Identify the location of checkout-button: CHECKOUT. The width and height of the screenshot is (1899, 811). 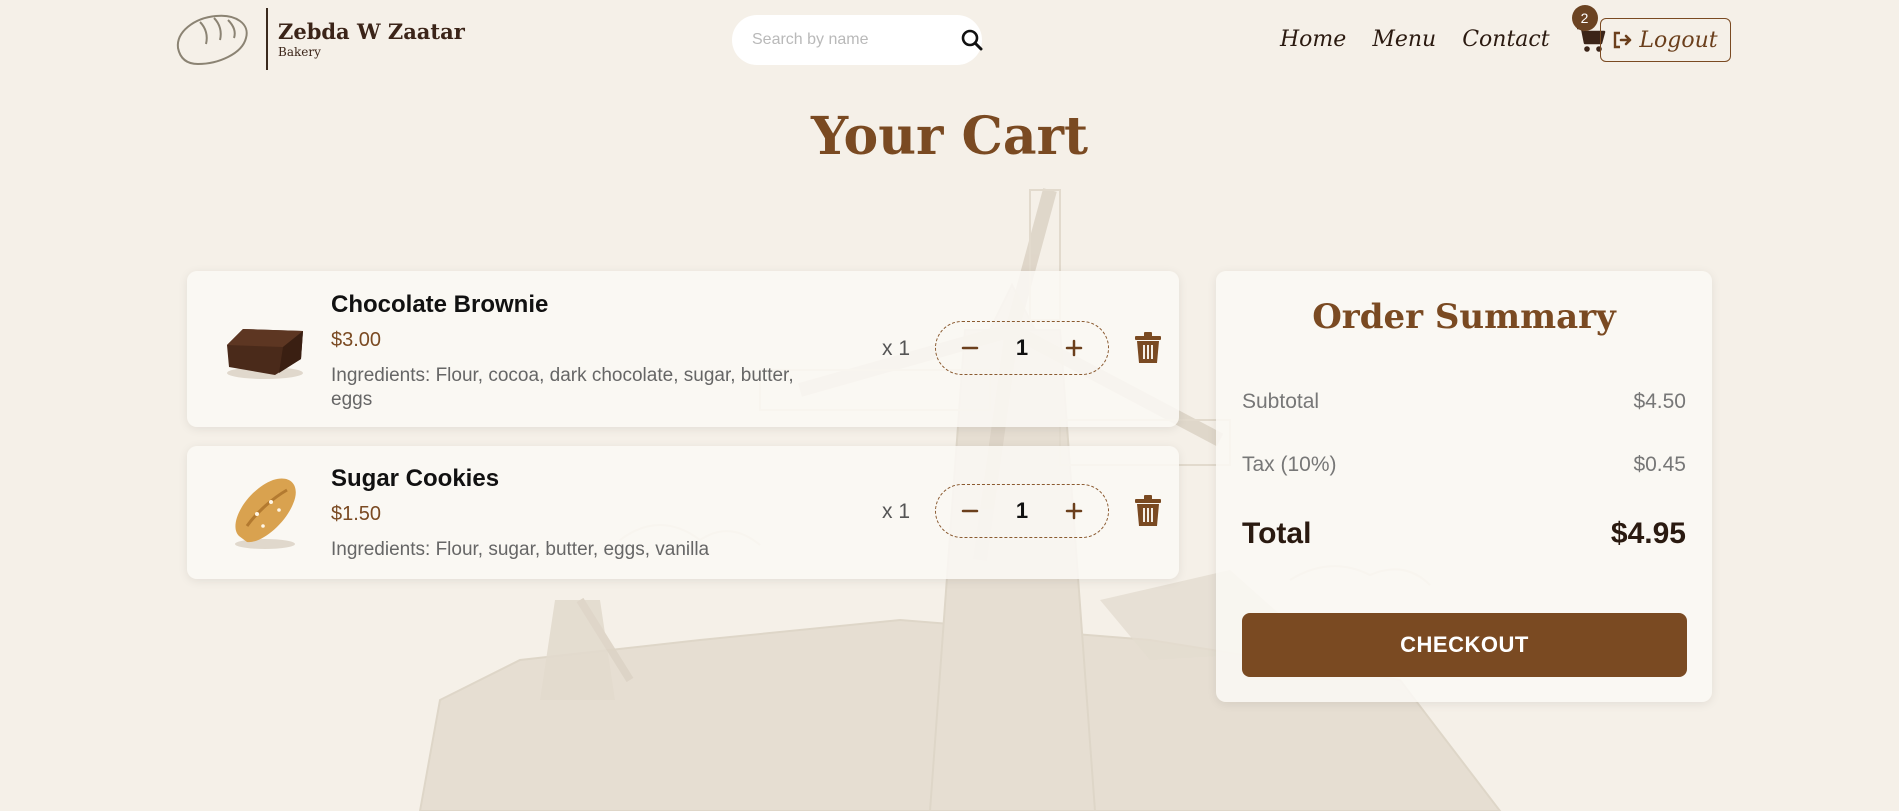
(1464, 645).